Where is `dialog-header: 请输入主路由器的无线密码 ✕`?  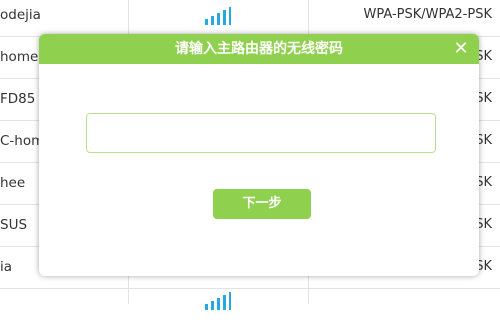 dialog-header: 请输入主路由器的无线密码 ✕ is located at coordinates (259, 49).